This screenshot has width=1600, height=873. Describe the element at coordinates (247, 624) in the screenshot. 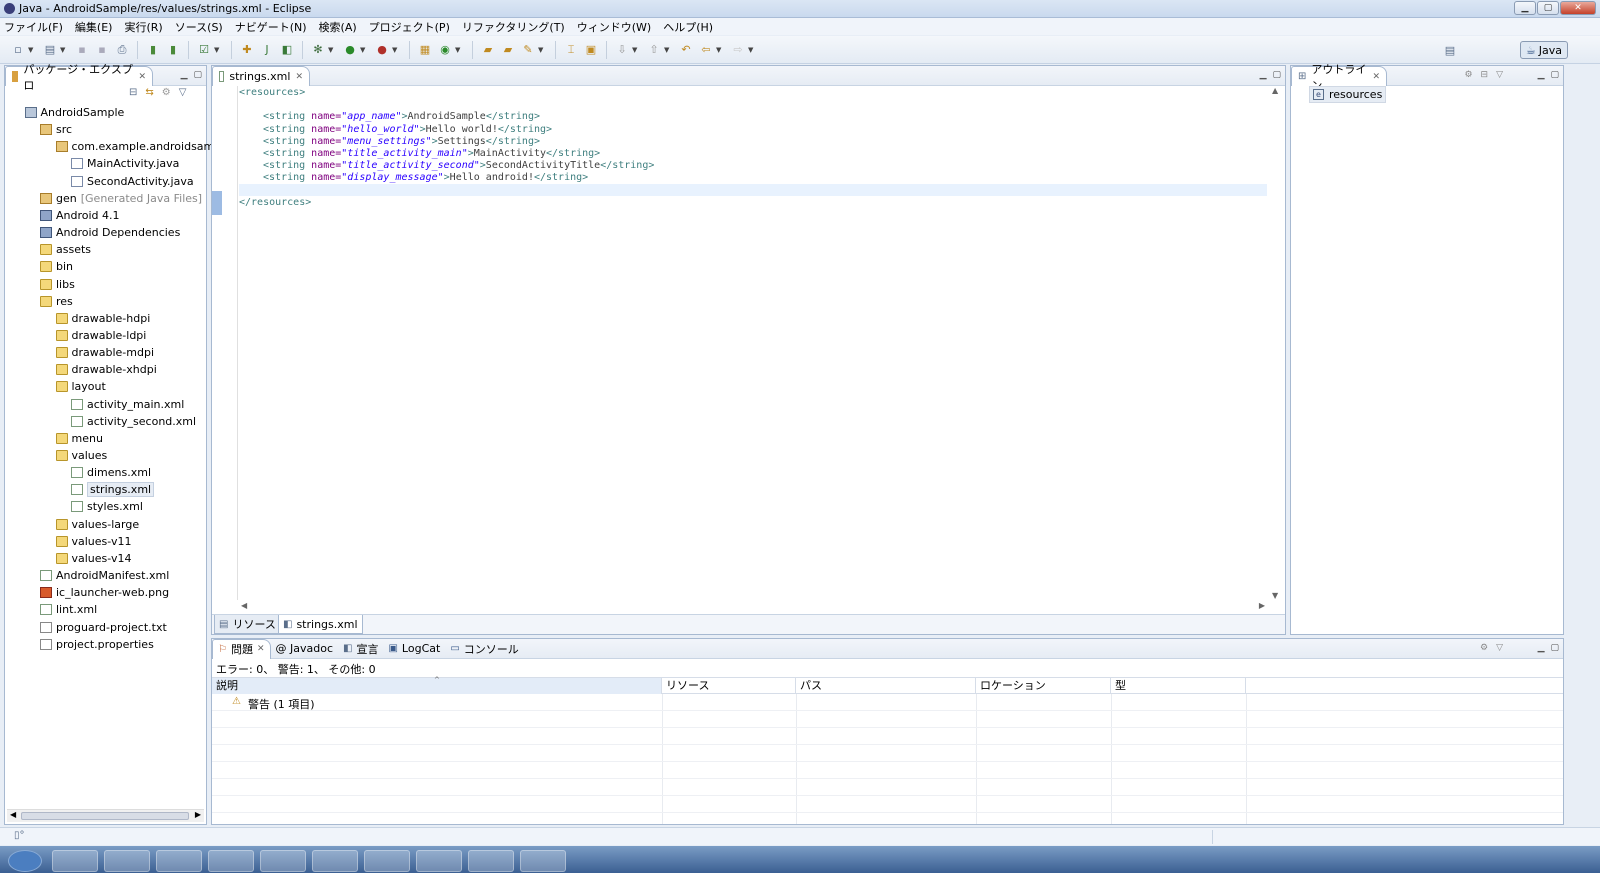

I see `tab-resources: ▤ リソース` at that location.